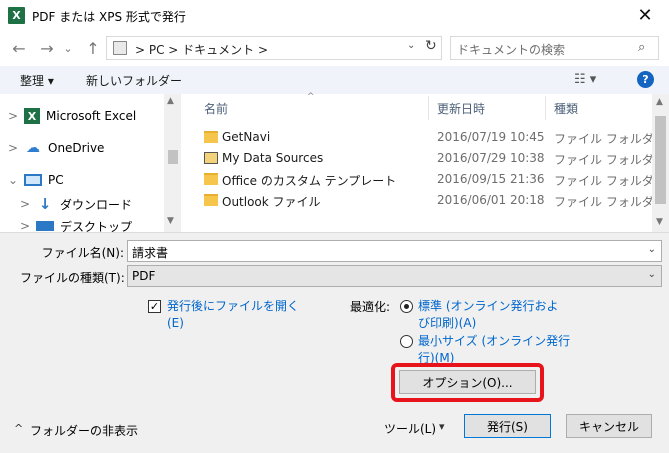 This screenshot has height=453, width=669. What do you see at coordinates (461, 108) in the screenshot?
I see `column-header-date: 更新日時` at bounding box center [461, 108].